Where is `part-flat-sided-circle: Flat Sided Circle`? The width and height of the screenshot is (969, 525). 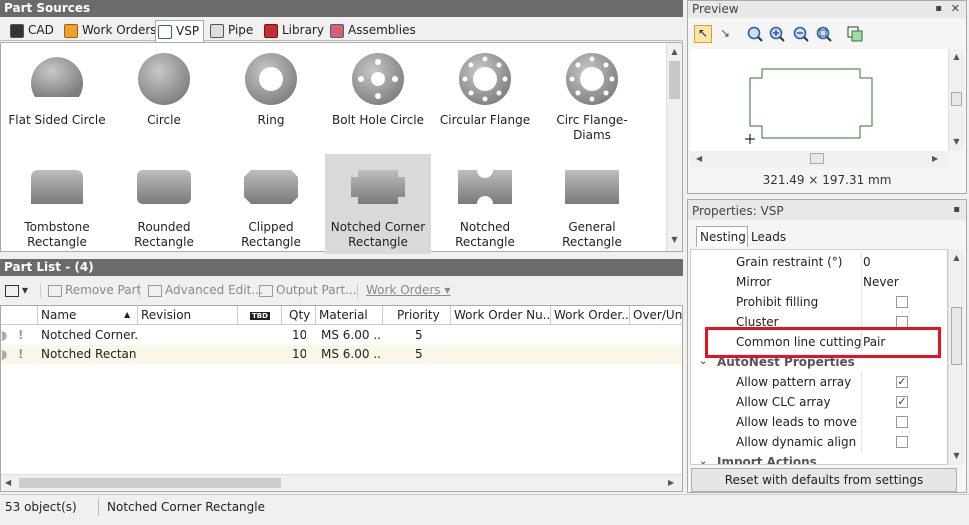
part-flat-sided-circle: Flat Sided Circle is located at coordinates (57, 97).